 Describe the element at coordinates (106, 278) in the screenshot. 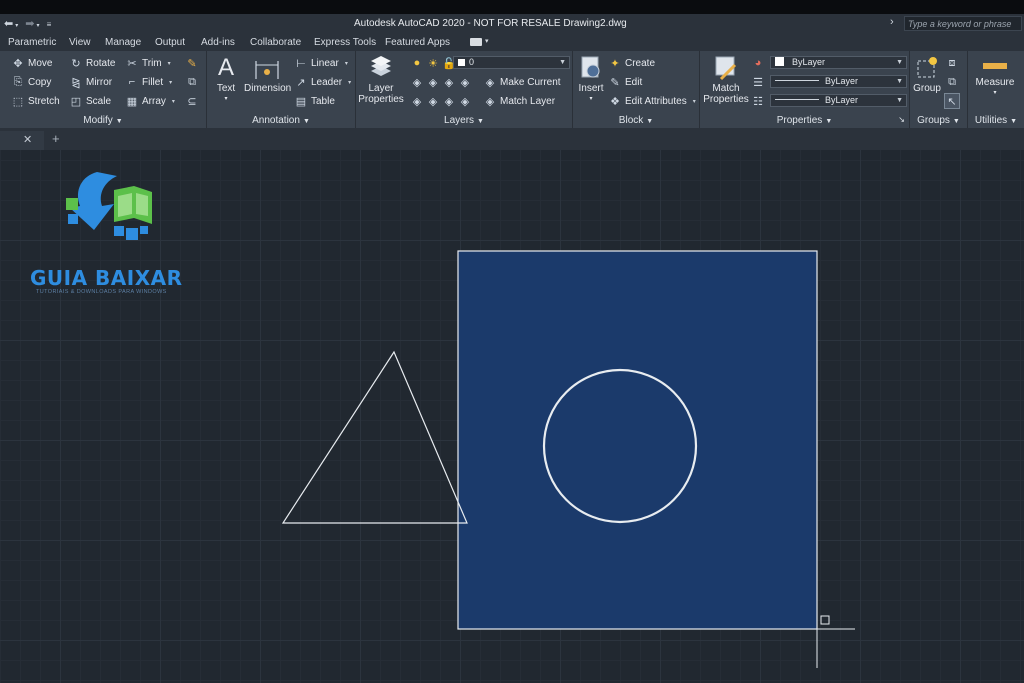

I see `logo-name: GUIA BAIXAR` at that location.